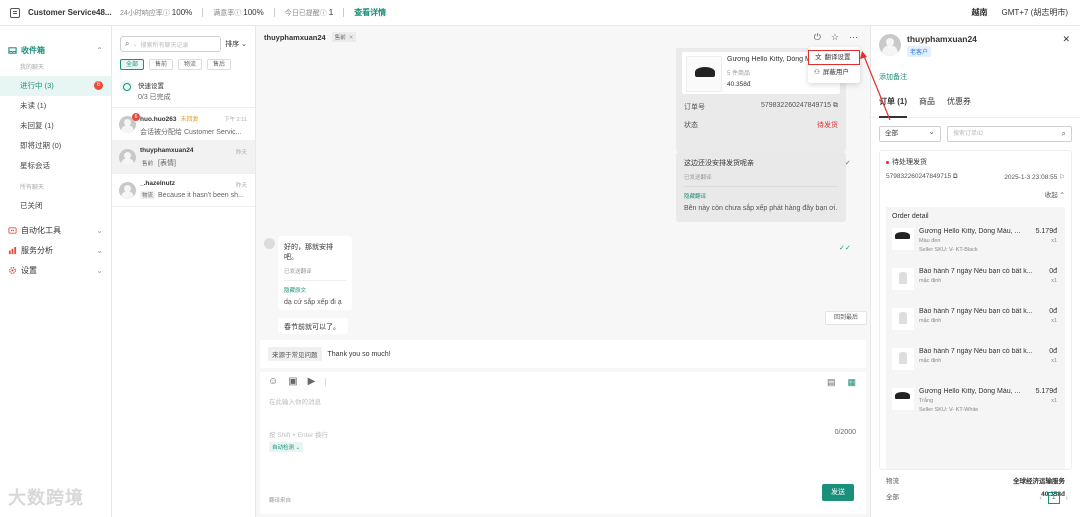  Describe the element at coordinates (98, 85) in the screenshot. I see `unread-badge: 6` at that location.